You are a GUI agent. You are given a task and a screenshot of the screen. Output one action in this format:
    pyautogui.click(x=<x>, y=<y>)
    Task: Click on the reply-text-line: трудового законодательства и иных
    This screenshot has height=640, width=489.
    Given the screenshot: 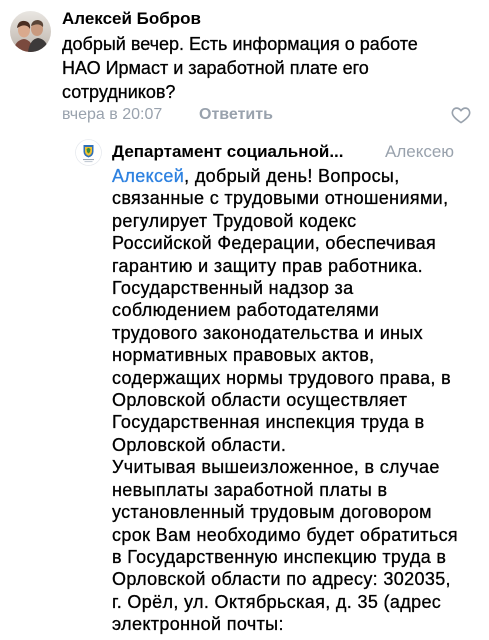 What is the action you would take?
    pyautogui.click(x=268, y=332)
    